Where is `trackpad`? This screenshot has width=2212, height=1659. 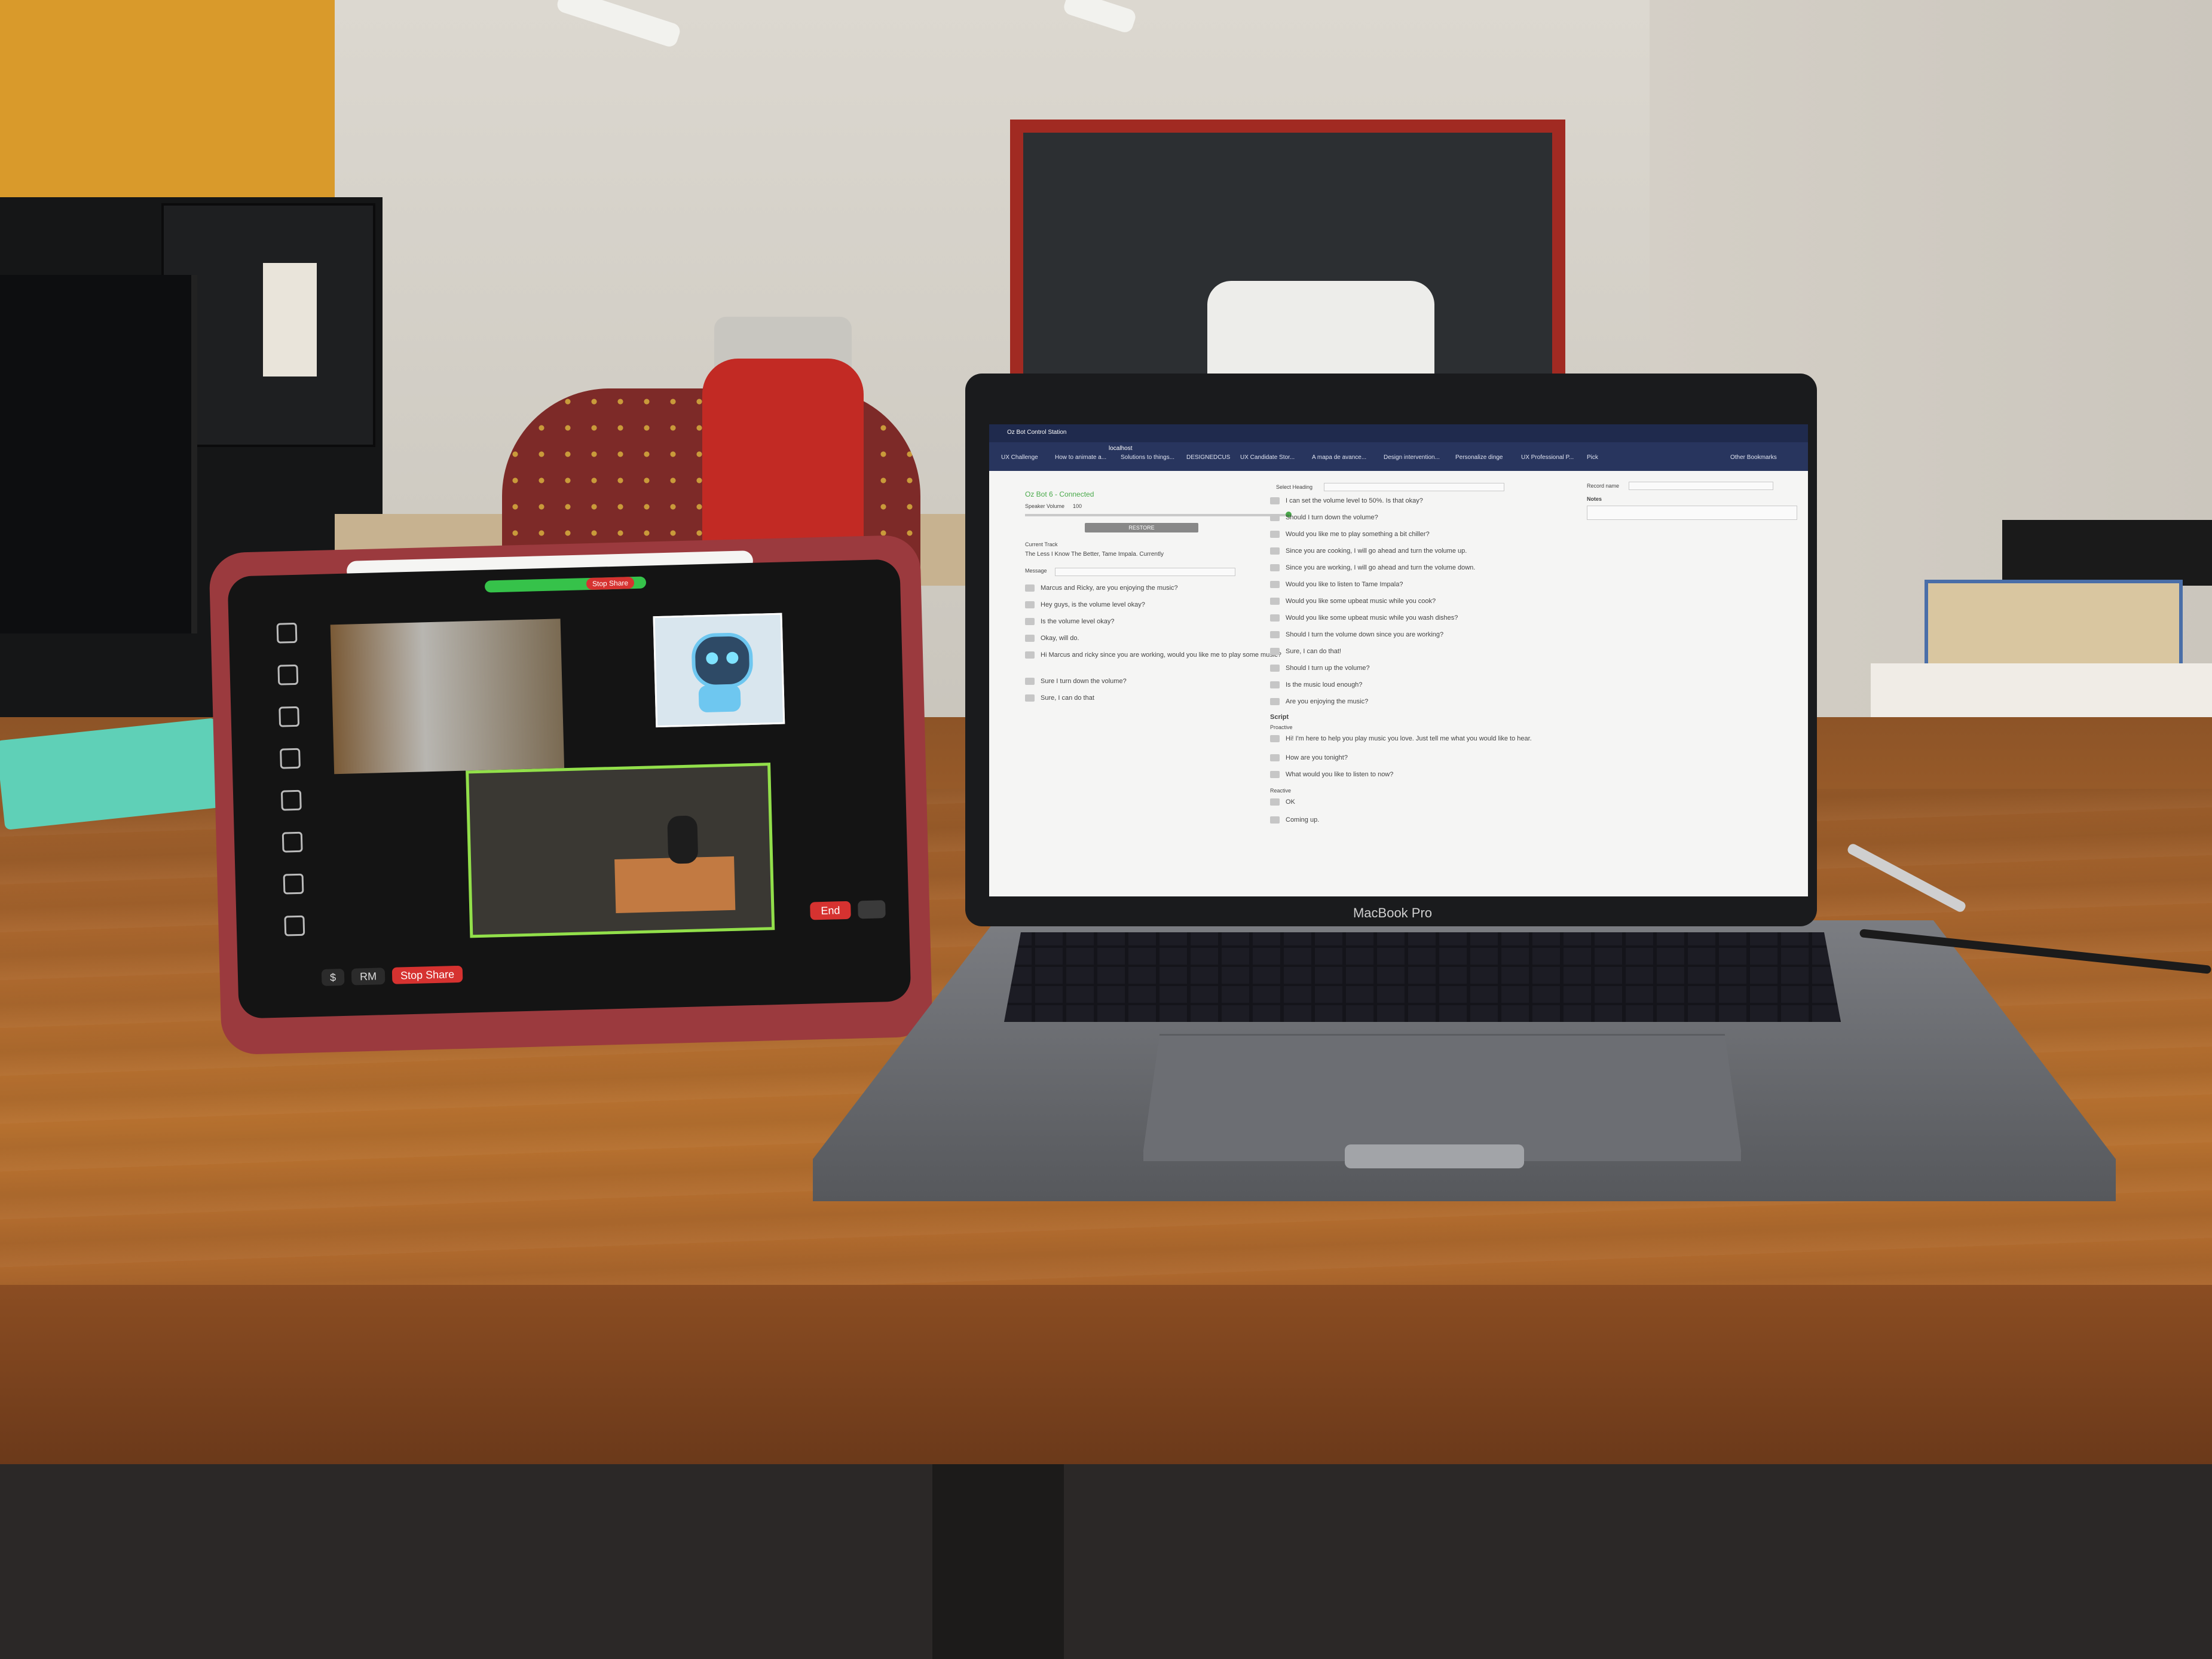 trackpad is located at coordinates (1442, 1098).